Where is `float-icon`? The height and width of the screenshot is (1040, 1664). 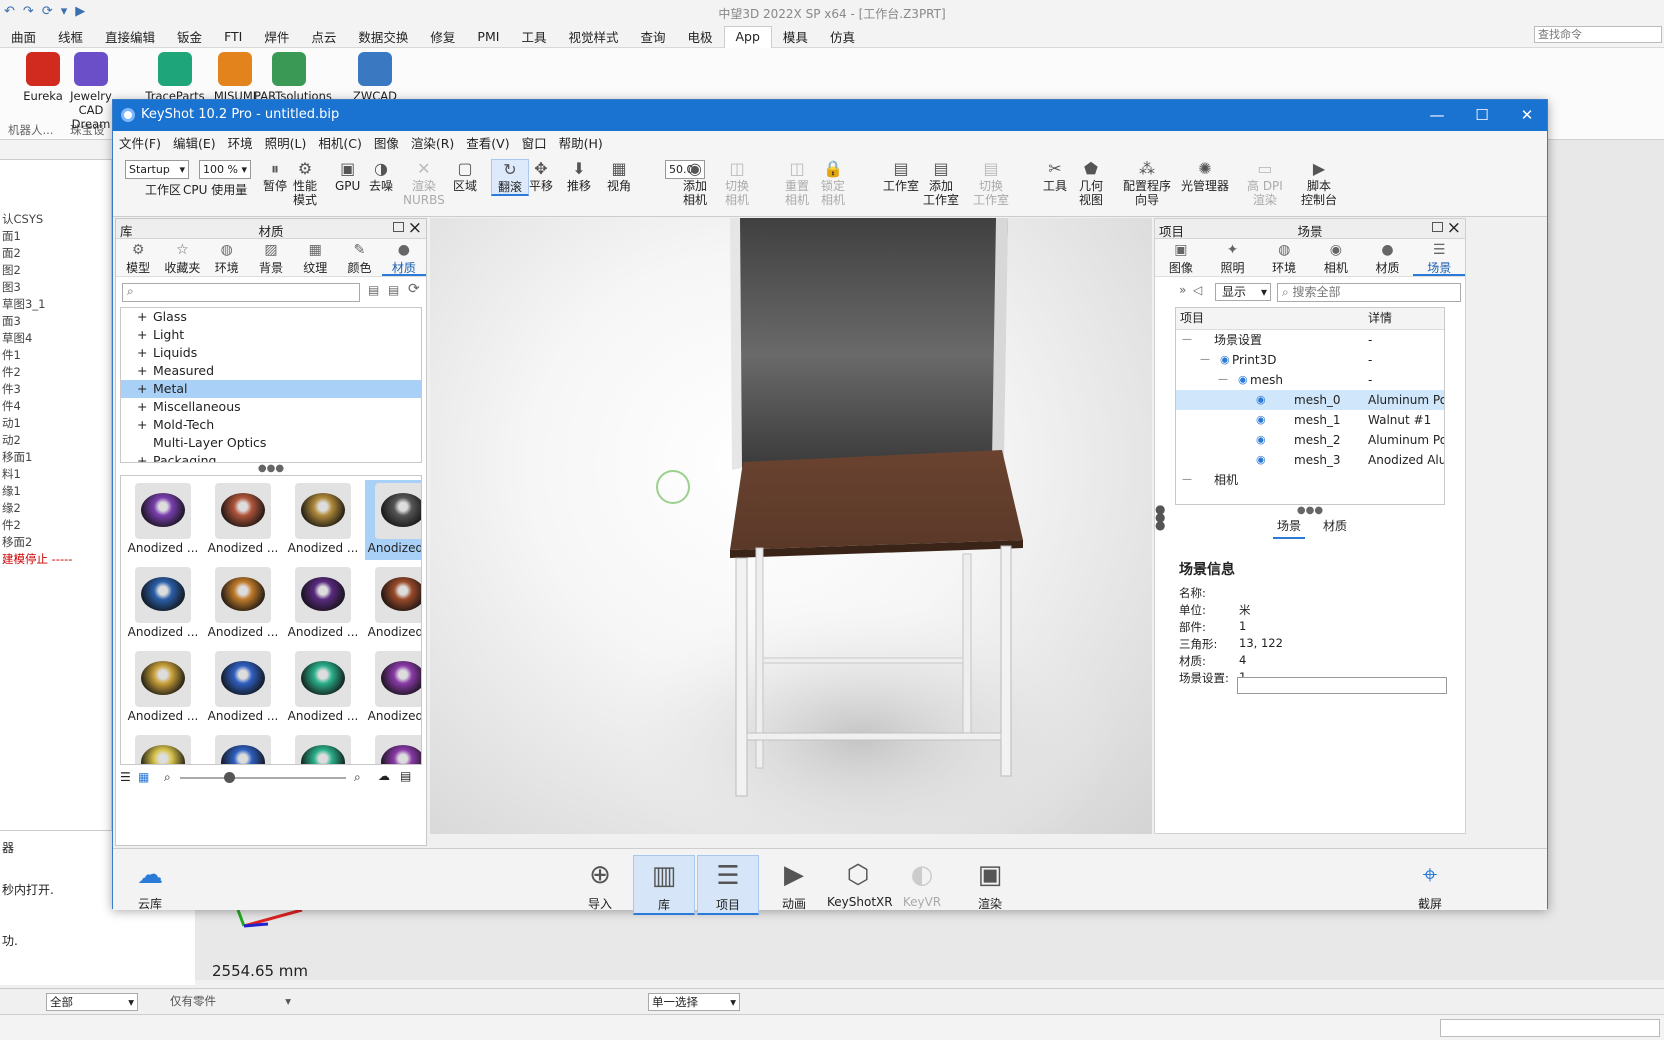
float-icon is located at coordinates (1437, 227).